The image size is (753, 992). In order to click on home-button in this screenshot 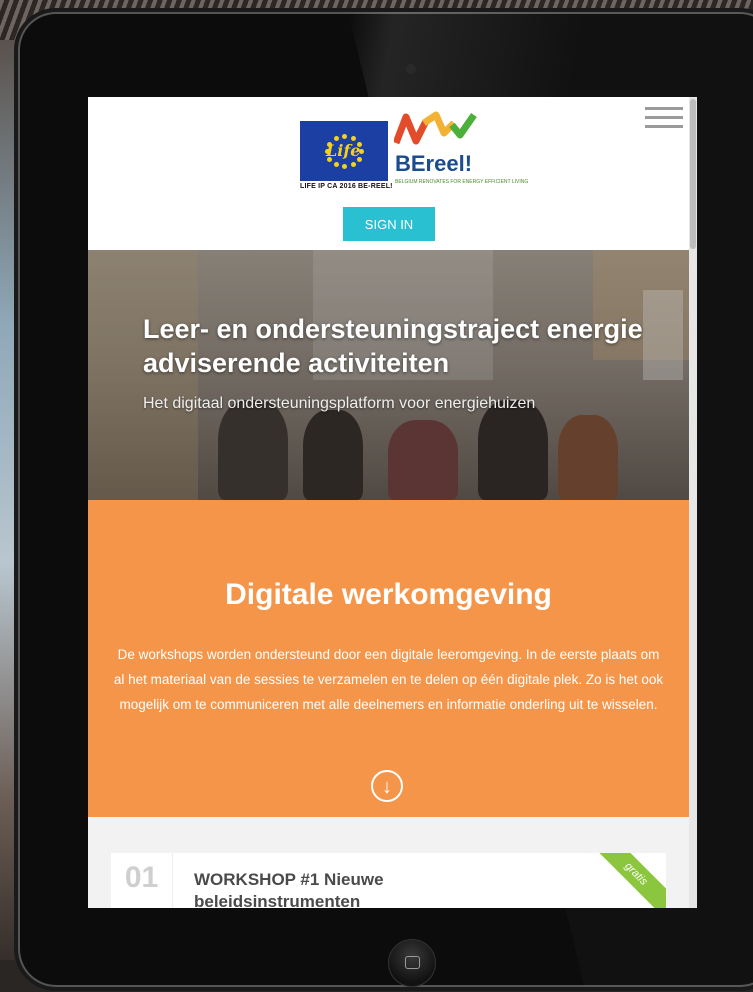, I will do `click(412, 963)`.